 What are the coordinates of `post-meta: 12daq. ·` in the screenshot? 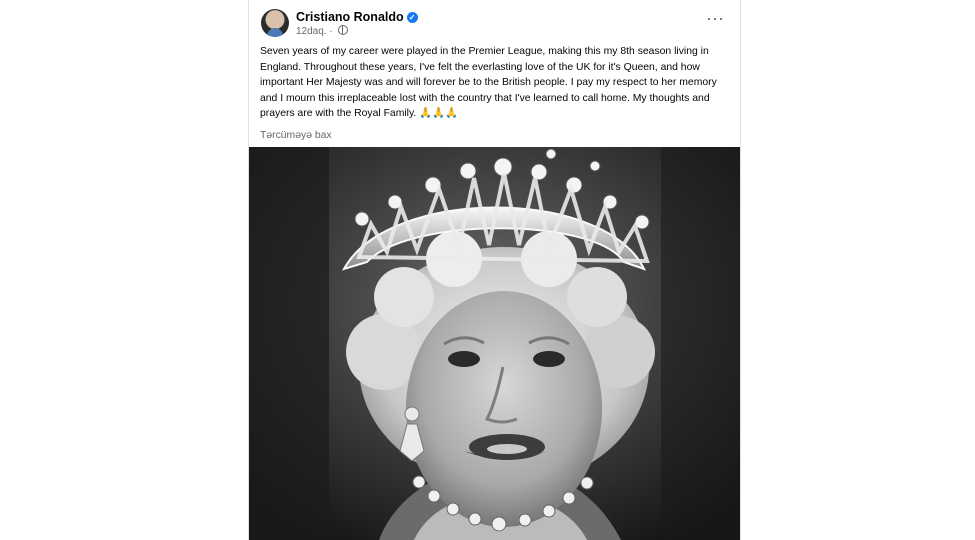 It's located at (322, 31).